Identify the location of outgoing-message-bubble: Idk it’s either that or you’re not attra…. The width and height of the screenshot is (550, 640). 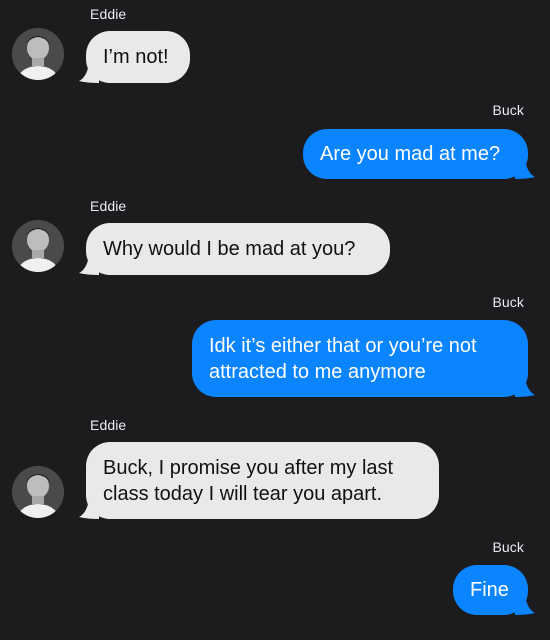
(363, 358).